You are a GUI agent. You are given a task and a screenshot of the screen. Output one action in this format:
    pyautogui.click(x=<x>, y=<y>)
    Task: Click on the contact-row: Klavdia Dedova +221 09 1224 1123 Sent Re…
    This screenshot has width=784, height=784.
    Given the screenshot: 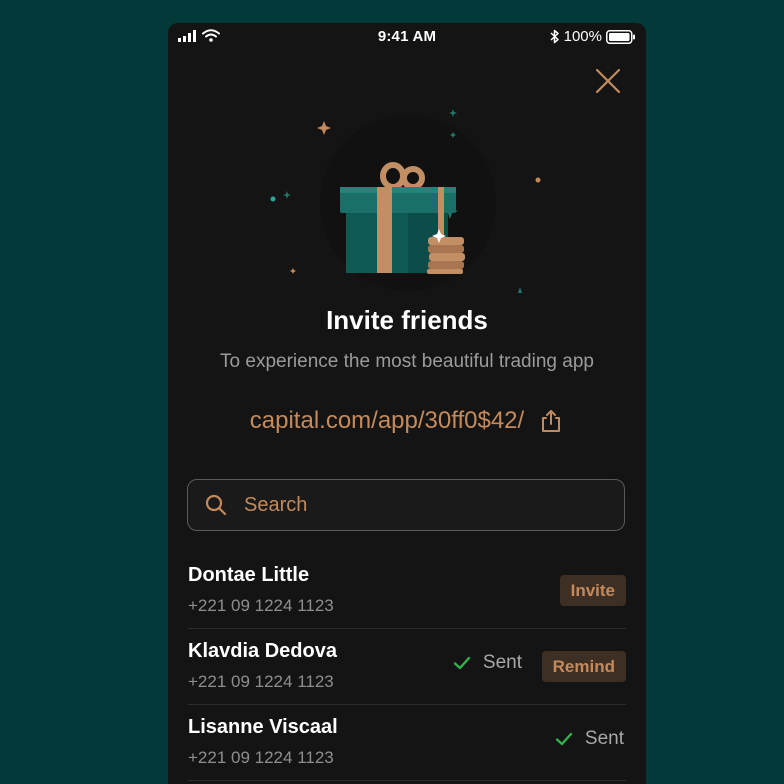 What is the action you would take?
    pyautogui.click(x=407, y=666)
    